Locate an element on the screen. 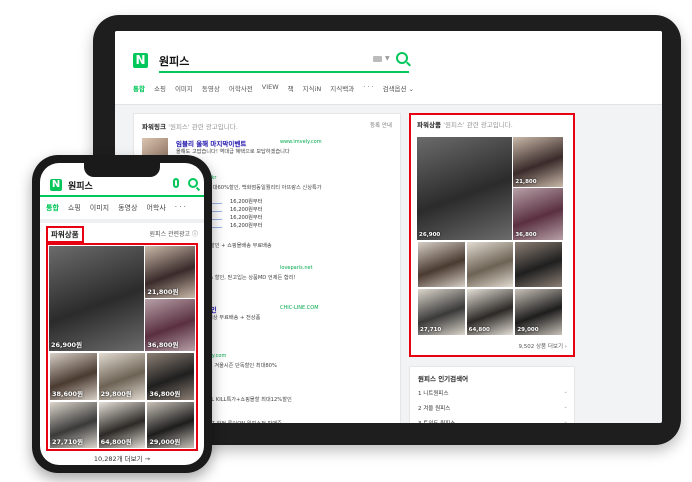  product-thumbnail: 64,800 is located at coordinates (490, 312).